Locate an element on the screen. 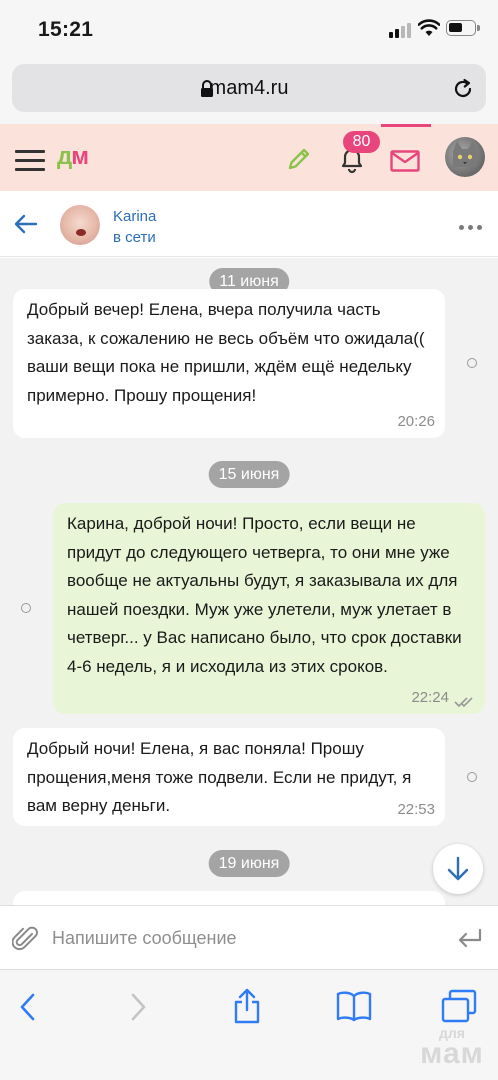 The height and width of the screenshot is (1080, 498). cellular-signal-icon is located at coordinates (401, 30).